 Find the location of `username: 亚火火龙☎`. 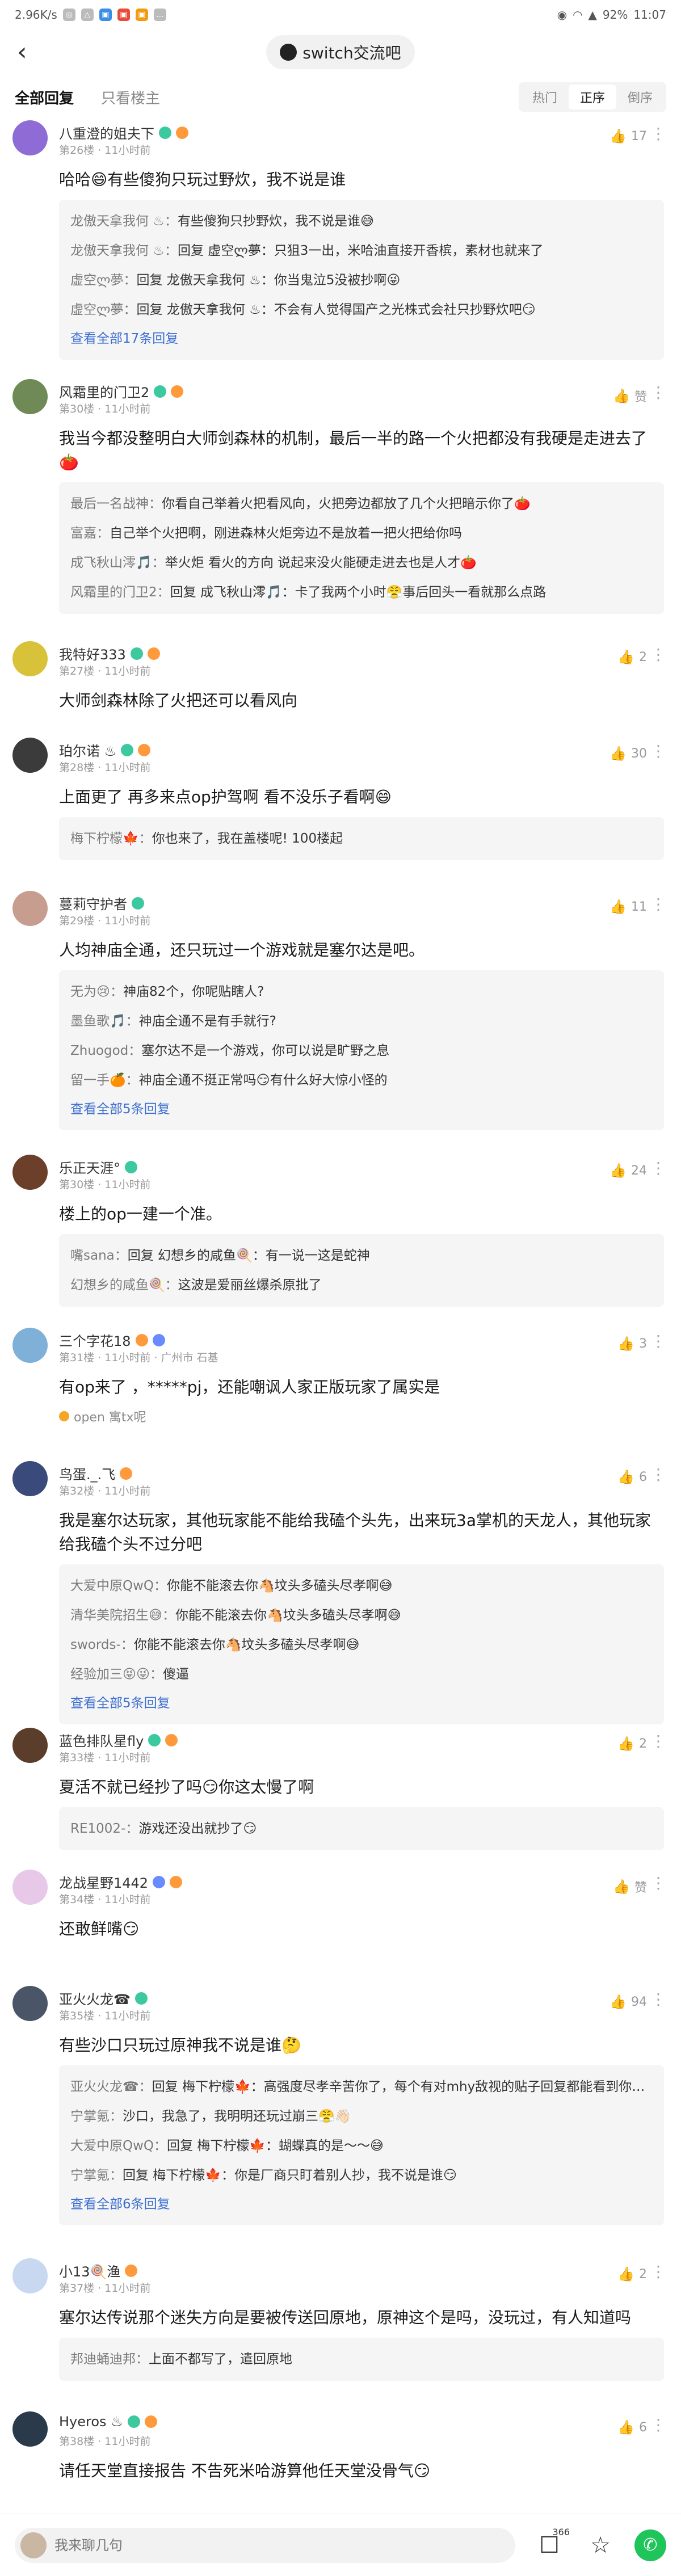

username: 亚火火龙☎ is located at coordinates (95, 1998).